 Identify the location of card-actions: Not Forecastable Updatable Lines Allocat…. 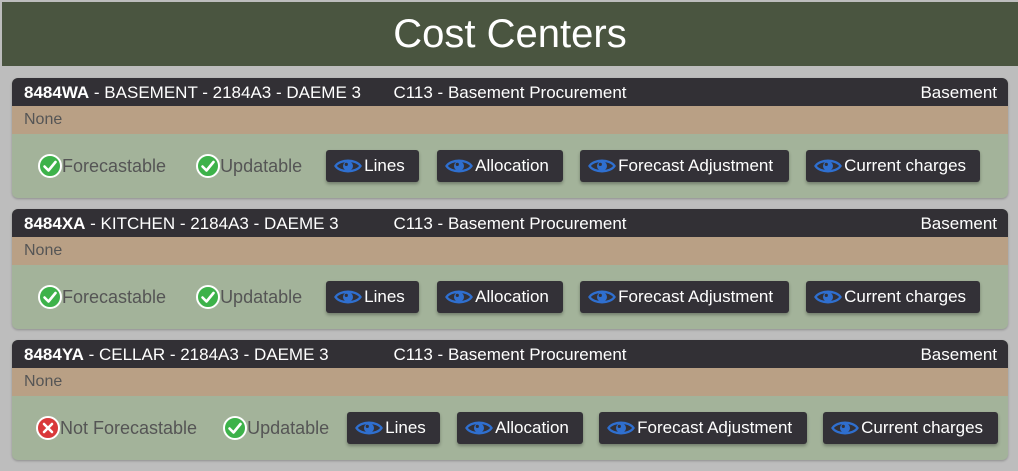
(510, 428).